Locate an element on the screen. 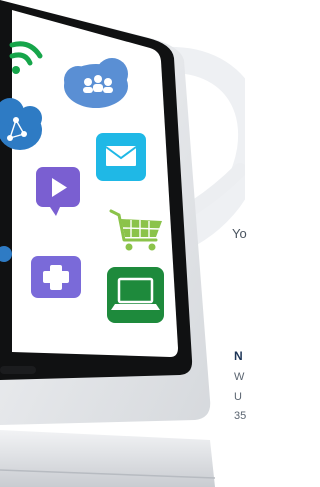 The width and height of the screenshot is (320, 487). monitor-stand is located at coordinates (107, 458).